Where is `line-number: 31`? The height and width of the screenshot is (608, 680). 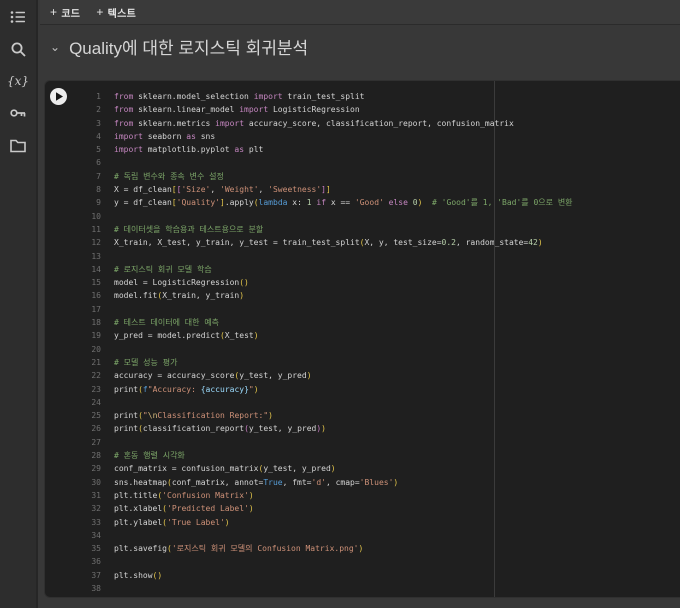
line-number: 31 is located at coordinates (96, 495).